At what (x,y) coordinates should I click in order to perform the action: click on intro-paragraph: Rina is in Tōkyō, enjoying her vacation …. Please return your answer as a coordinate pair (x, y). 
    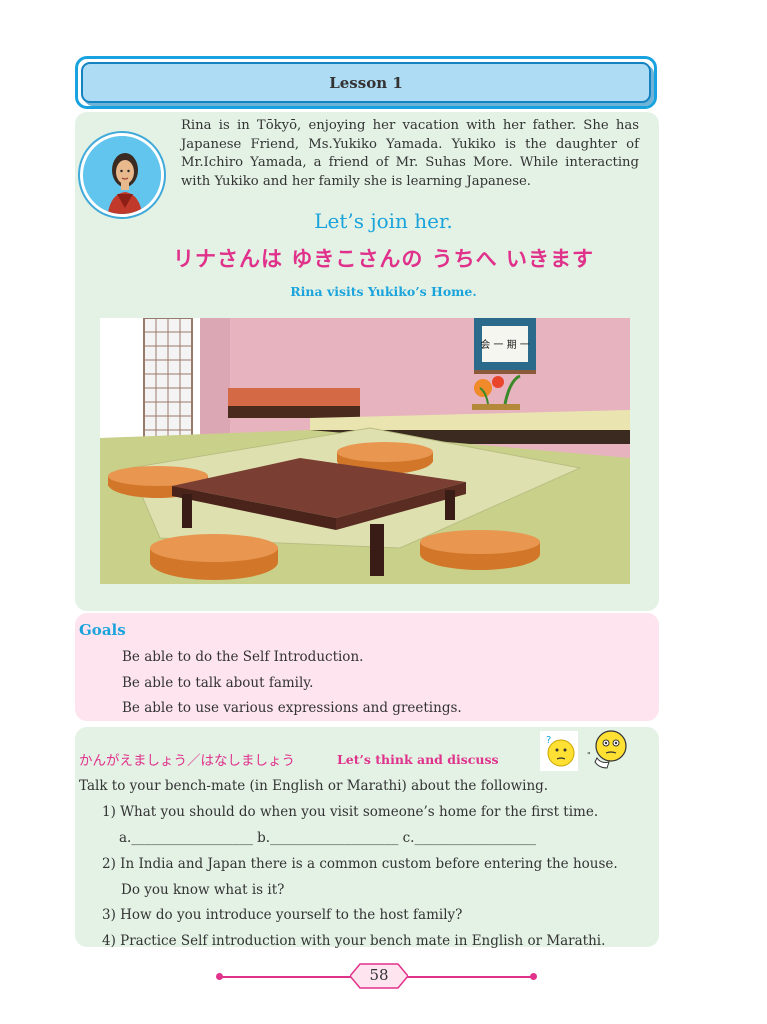
    Looking at the image, I should click on (410, 153).